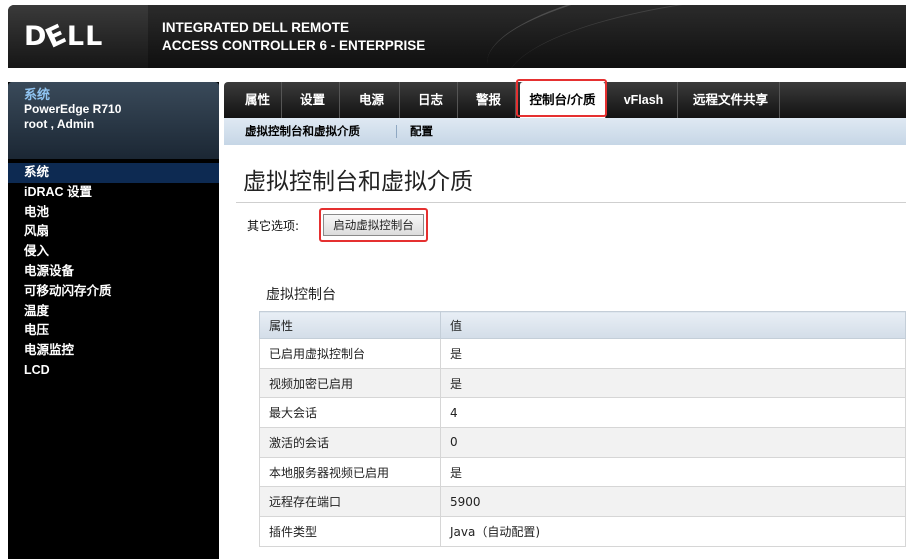 This screenshot has width=906, height=559. What do you see at coordinates (673, 531) in the screenshot?
I see `property-value: Java（自动配置)` at bounding box center [673, 531].